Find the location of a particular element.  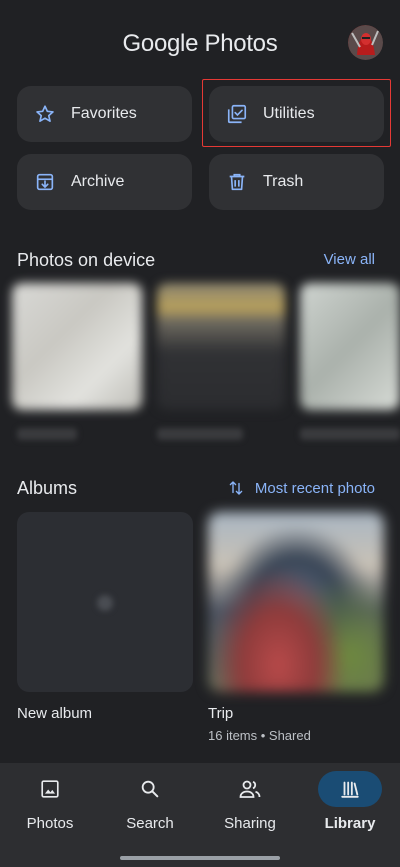

plus-icon is located at coordinates (105, 603).